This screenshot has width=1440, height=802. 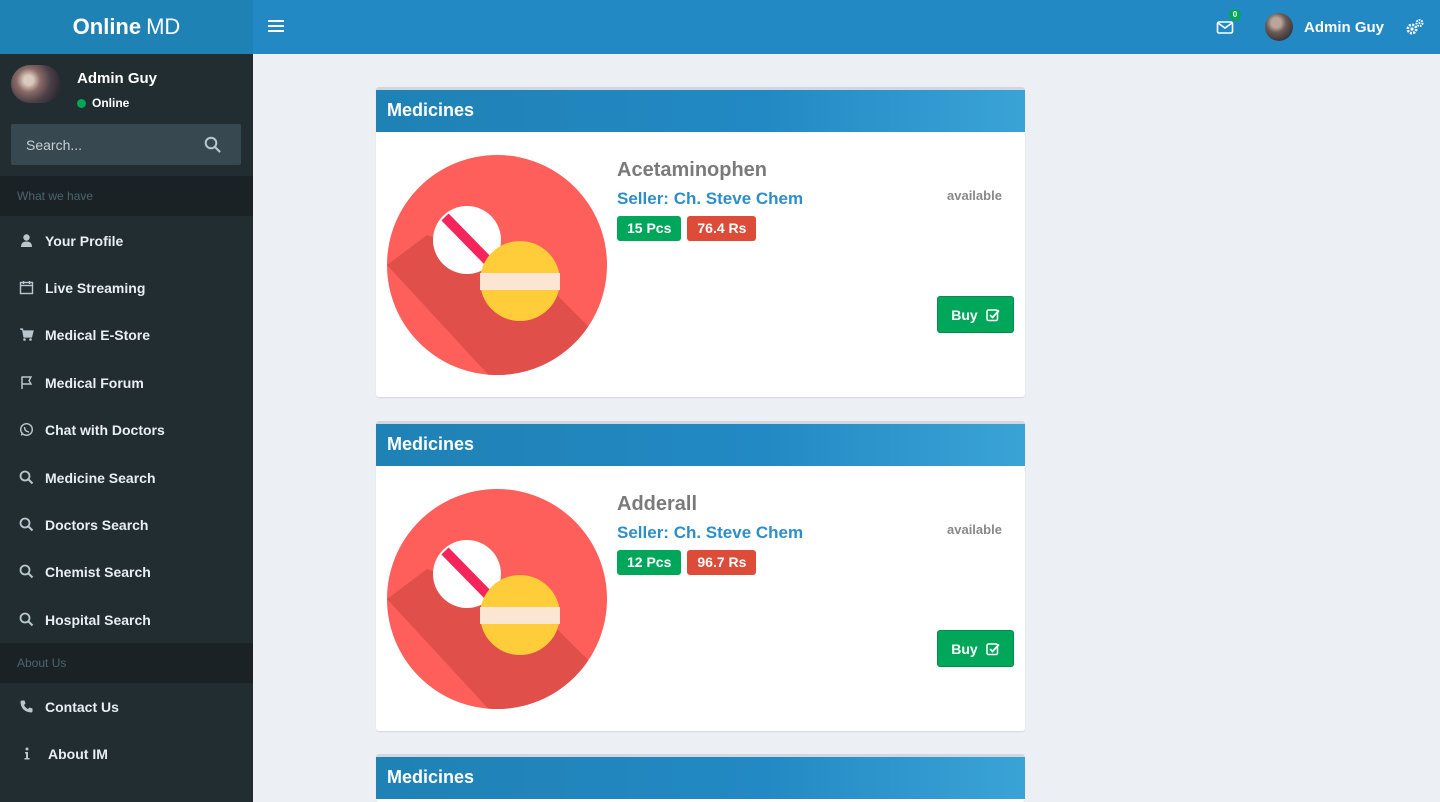 I want to click on flag-icon, so click(x=27, y=382).